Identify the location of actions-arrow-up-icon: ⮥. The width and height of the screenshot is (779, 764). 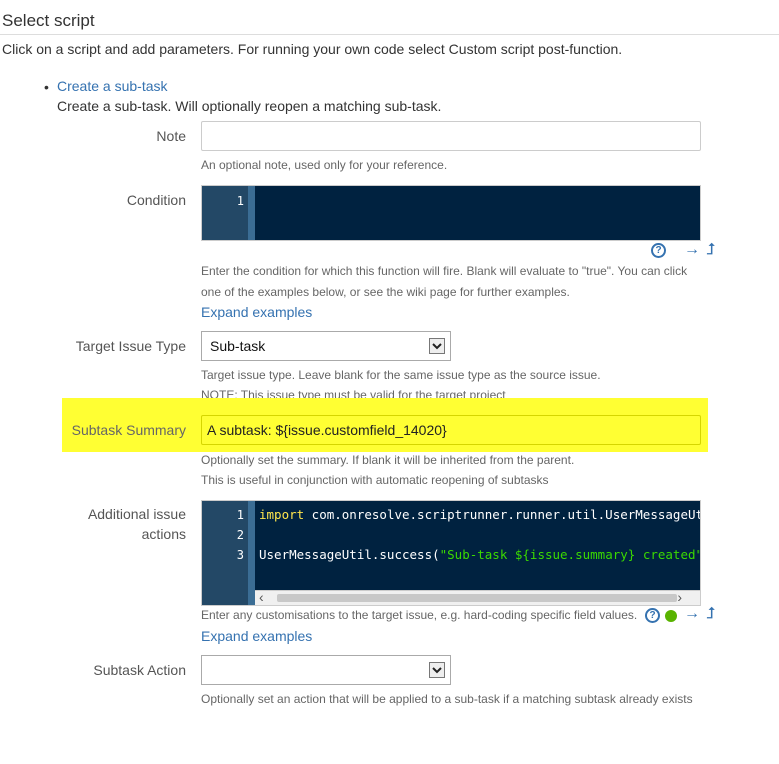
(710, 614).